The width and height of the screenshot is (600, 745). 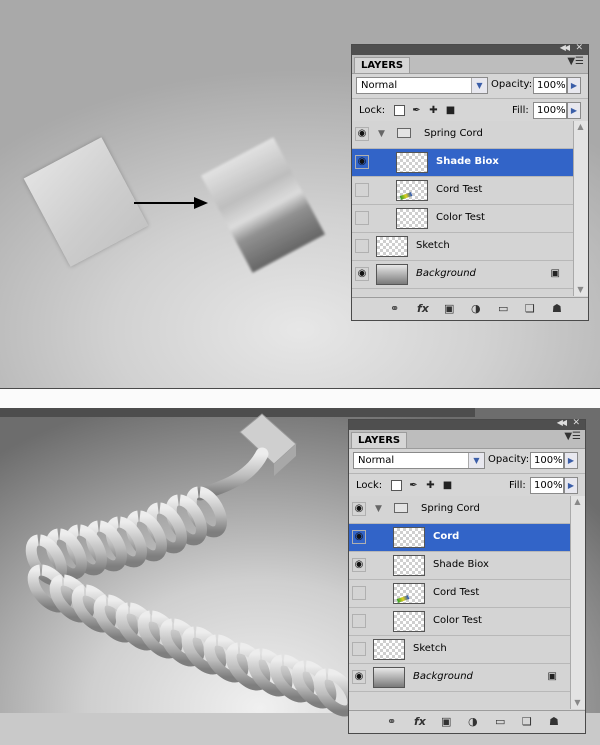 I want to click on lock-badge-icon: ▣, so click(x=552, y=676).